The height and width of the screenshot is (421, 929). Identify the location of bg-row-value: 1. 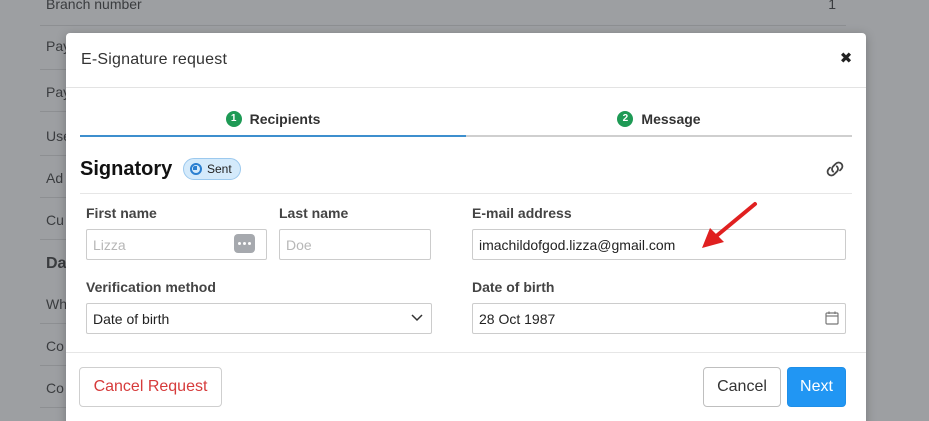
(832, 6).